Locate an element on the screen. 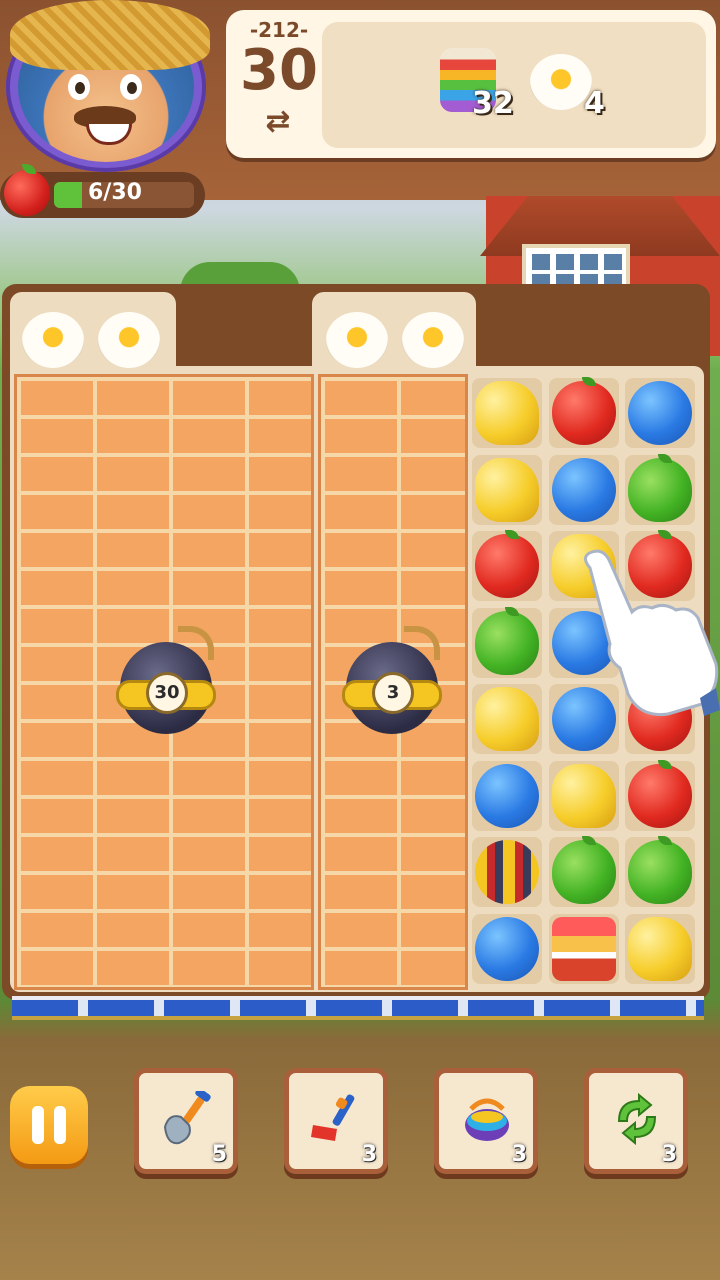 The width and height of the screenshot is (720, 1280). rake-booster-button: 3 is located at coordinates (336, 1121).